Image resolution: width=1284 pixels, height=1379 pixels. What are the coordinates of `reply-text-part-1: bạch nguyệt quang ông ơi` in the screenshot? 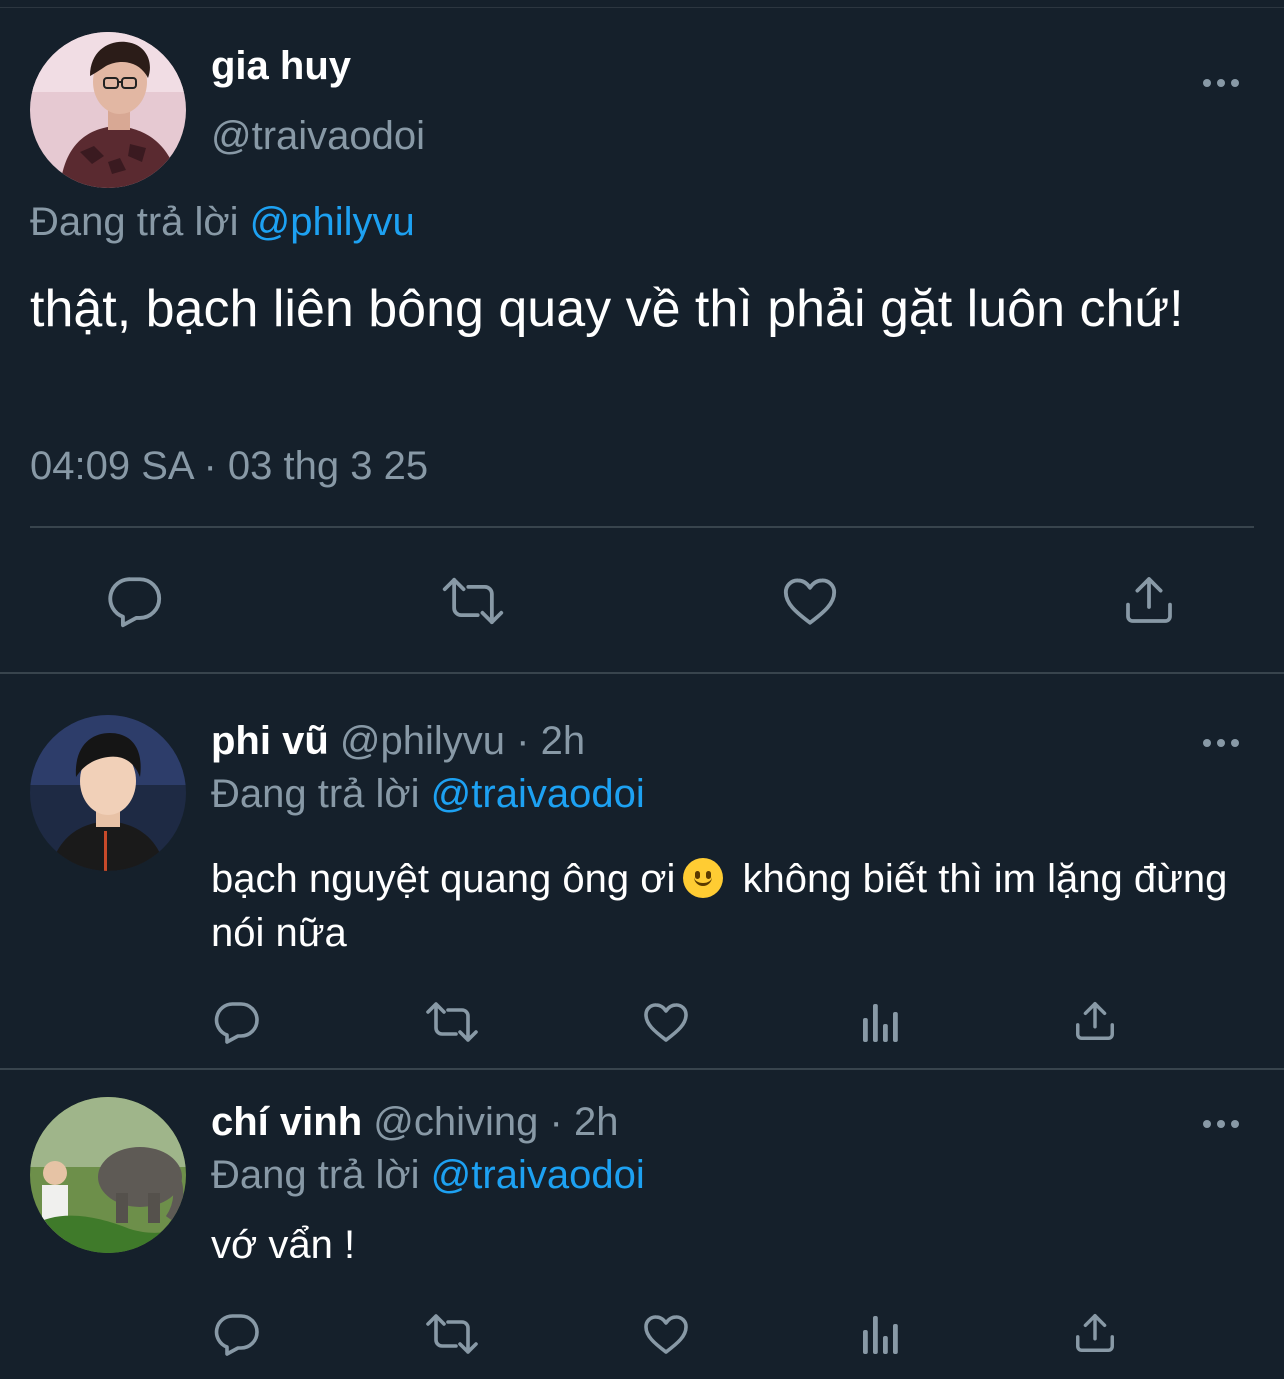 It's located at (443, 879).